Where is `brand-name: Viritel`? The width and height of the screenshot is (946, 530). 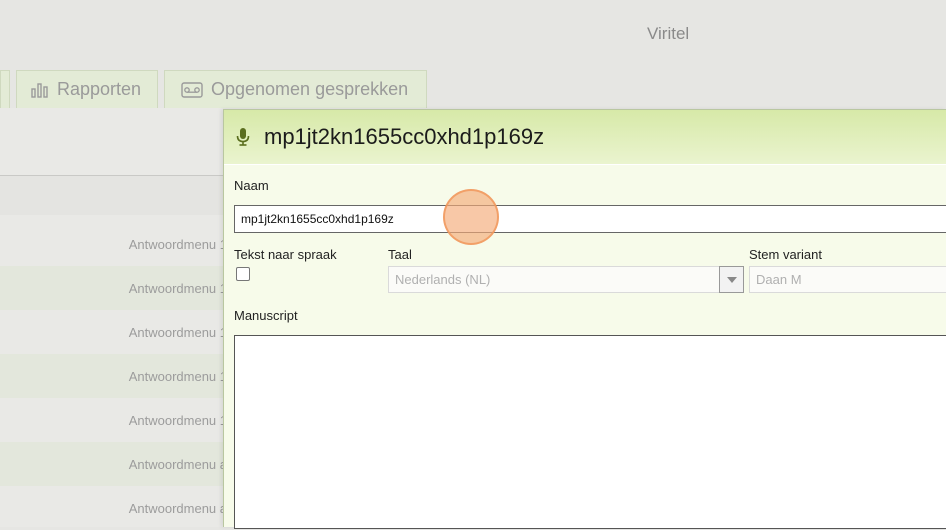
brand-name: Viritel is located at coordinates (668, 33).